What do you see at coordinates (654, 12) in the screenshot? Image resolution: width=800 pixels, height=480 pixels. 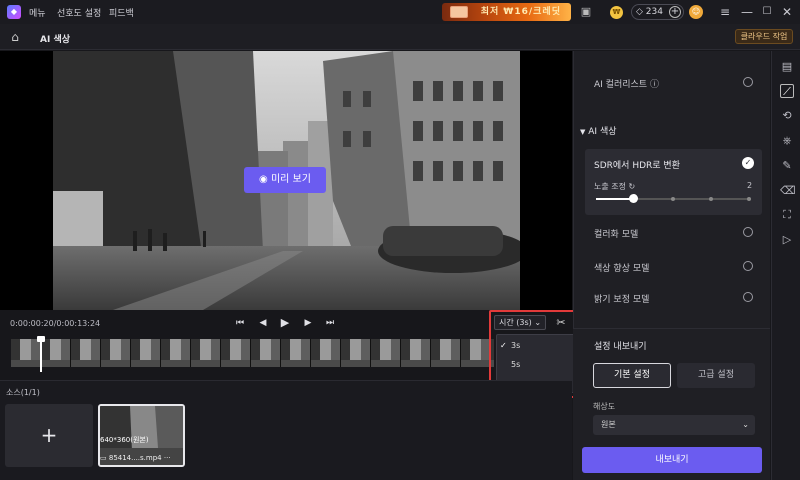 I see `credits-count: 234` at bounding box center [654, 12].